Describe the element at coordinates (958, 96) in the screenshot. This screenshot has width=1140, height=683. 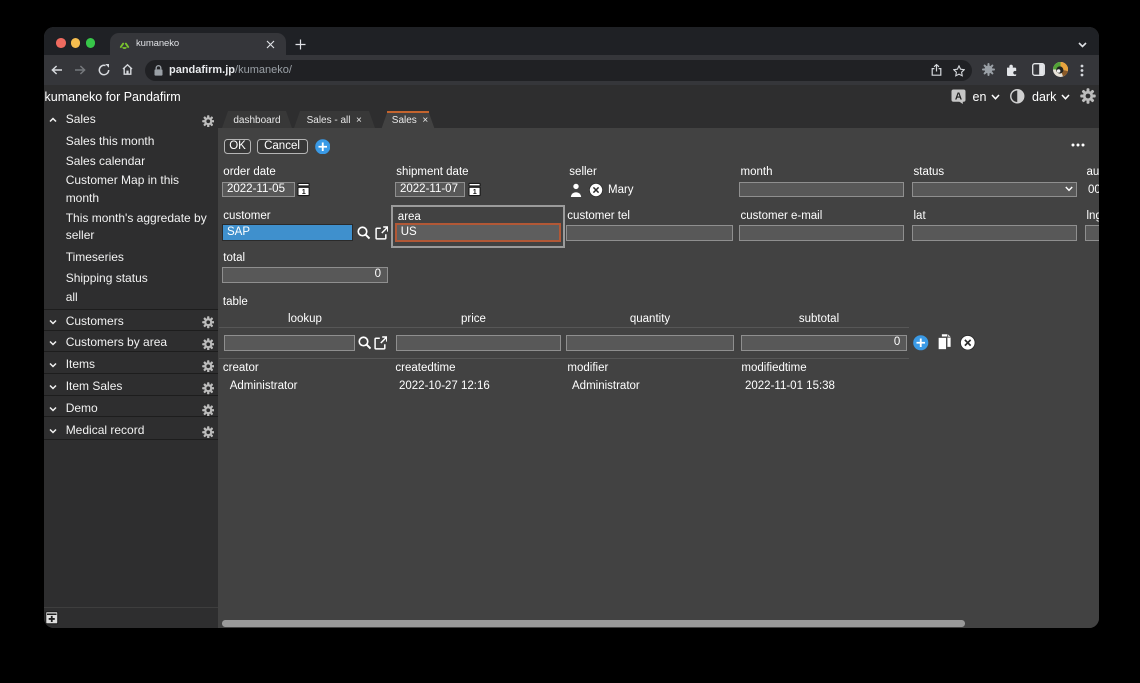
I see `svg-text: A` at that location.